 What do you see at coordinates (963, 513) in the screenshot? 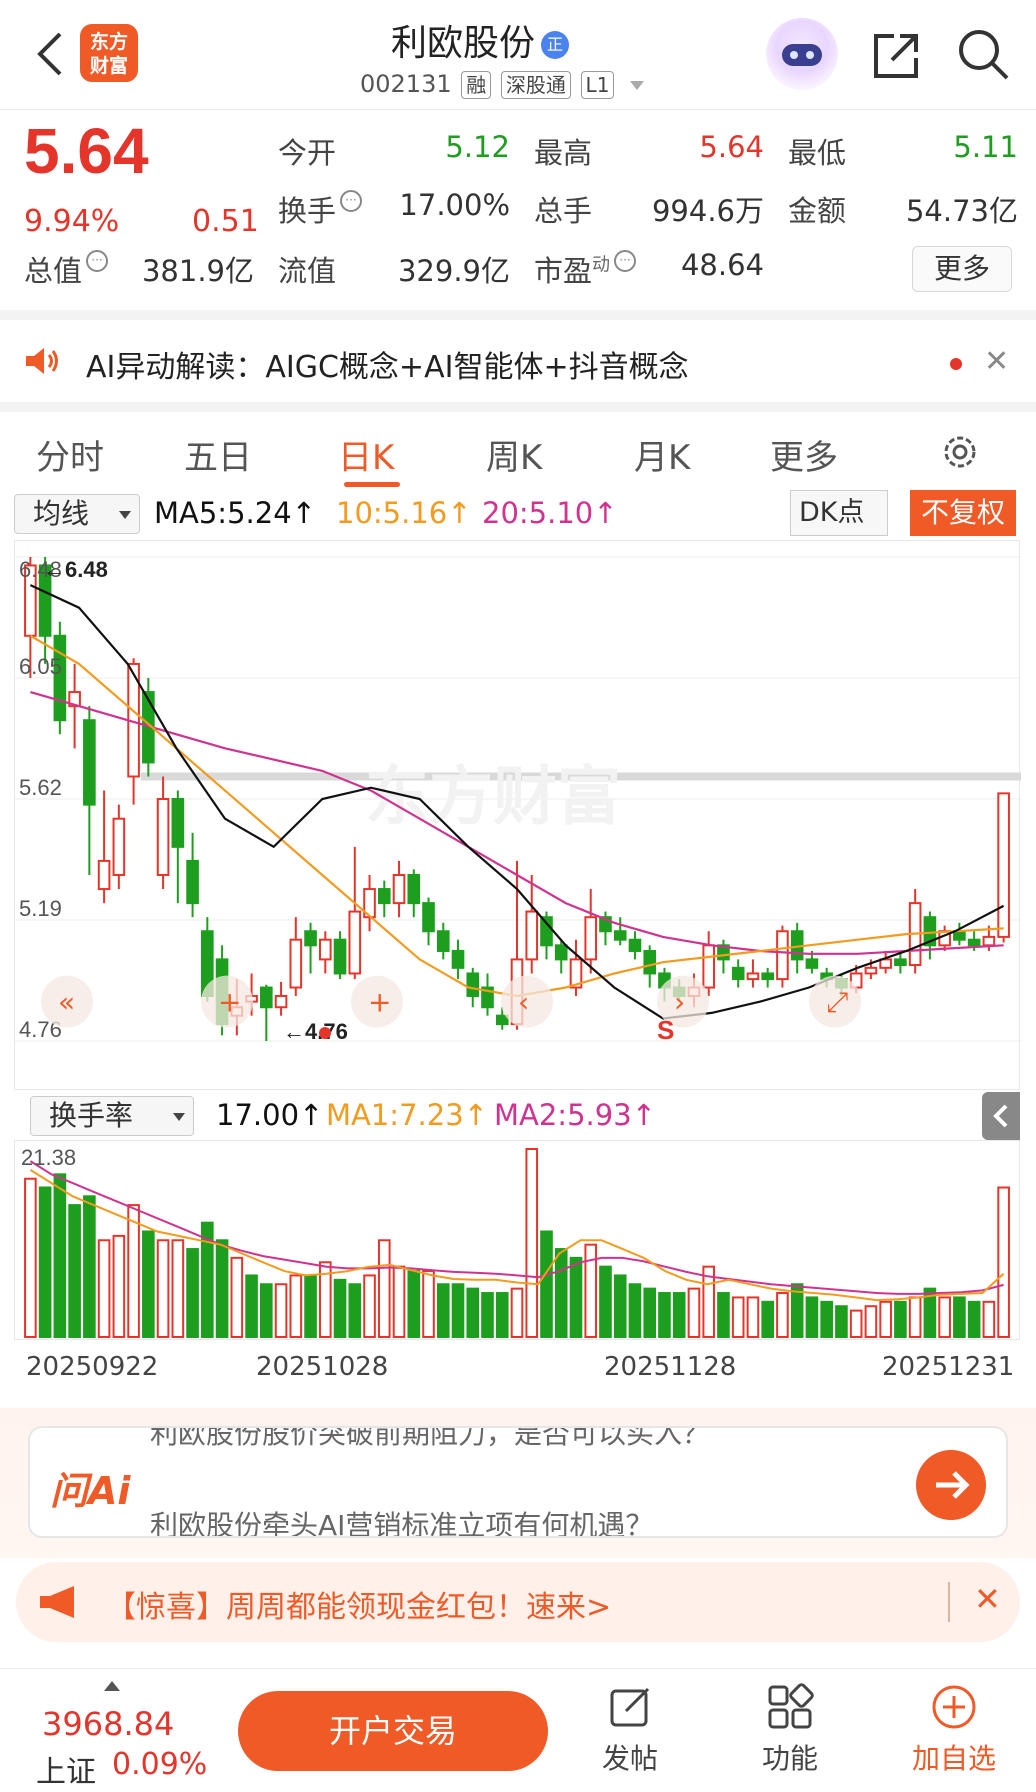
I see `no-adjust-button: 不复权` at bounding box center [963, 513].